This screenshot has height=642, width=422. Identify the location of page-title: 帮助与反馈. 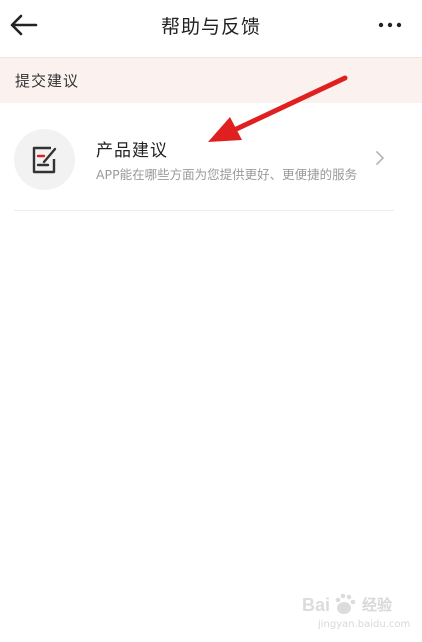
(210, 27).